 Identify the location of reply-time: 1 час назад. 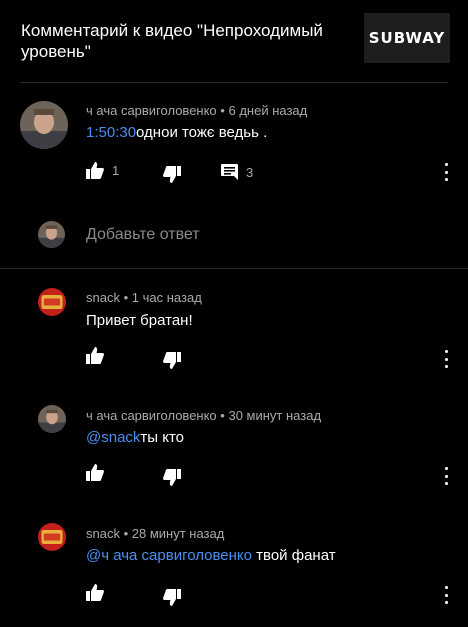
(166, 297).